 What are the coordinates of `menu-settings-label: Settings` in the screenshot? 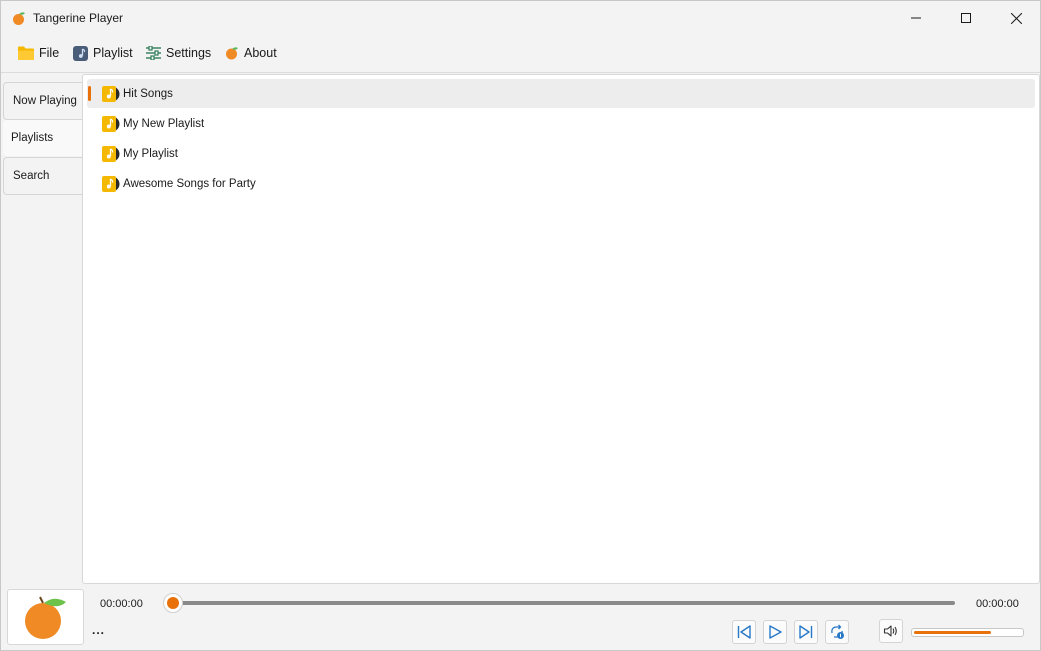 It's located at (189, 53).